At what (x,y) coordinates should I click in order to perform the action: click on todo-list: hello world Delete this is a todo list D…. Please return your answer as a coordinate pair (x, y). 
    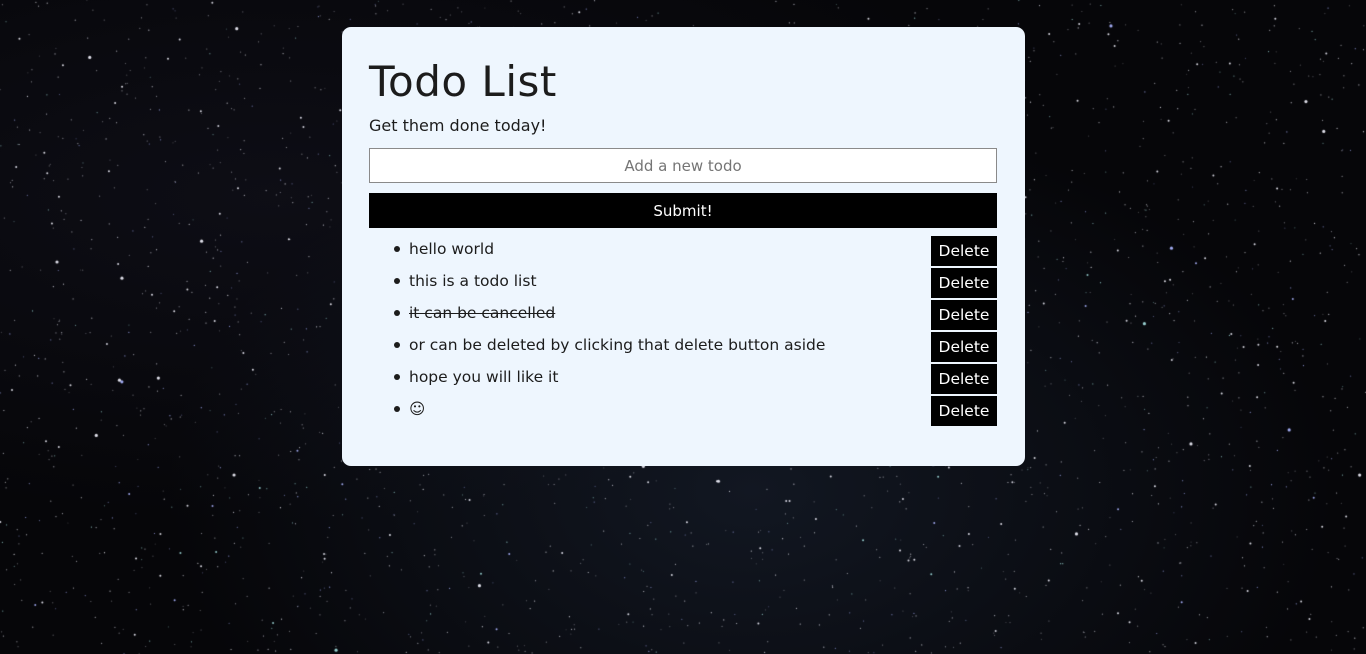
    Looking at the image, I should click on (683, 331).